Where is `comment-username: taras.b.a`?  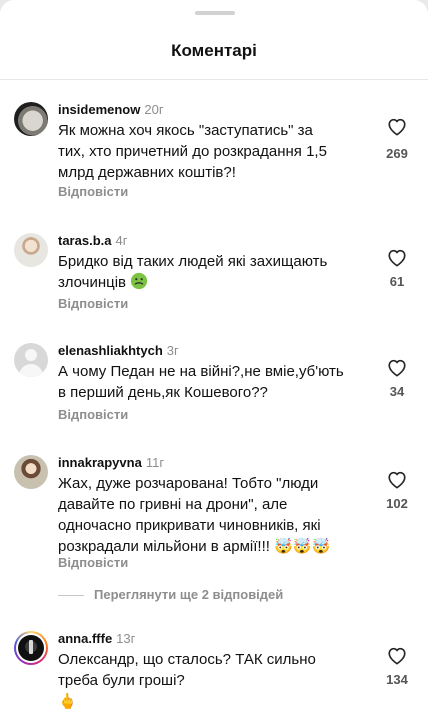 comment-username: taras.b.a is located at coordinates (84, 240).